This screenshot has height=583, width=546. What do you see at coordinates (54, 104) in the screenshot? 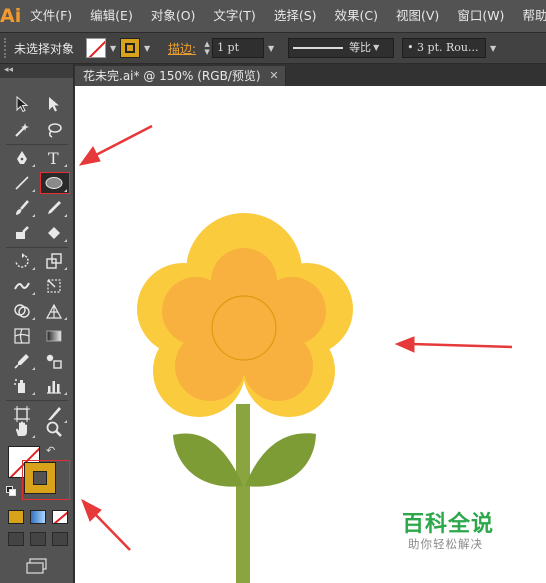
I see `direct-selection-tool-icon` at bounding box center [54, 104].